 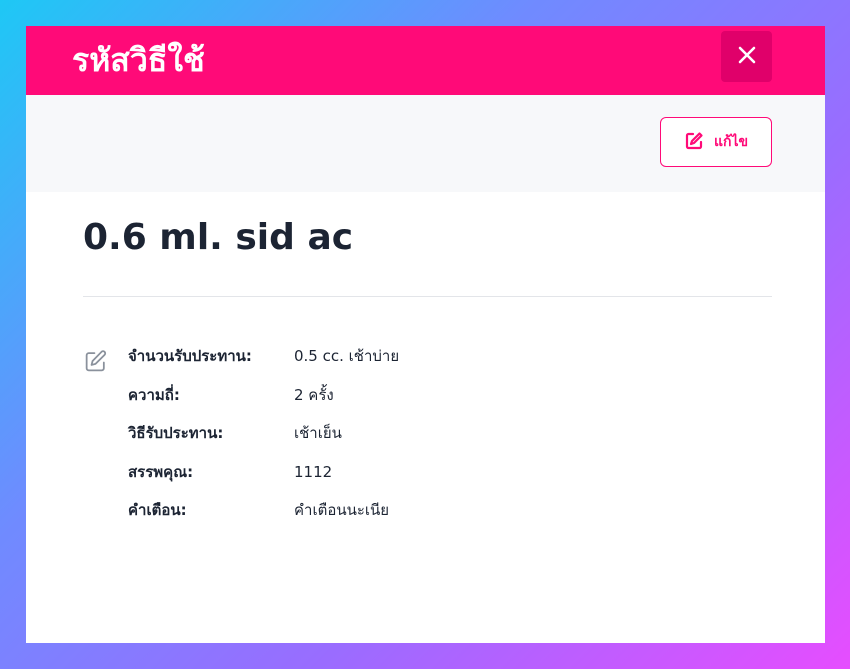 I want to click on detail-value: 1112, so click(x=313, y=471).